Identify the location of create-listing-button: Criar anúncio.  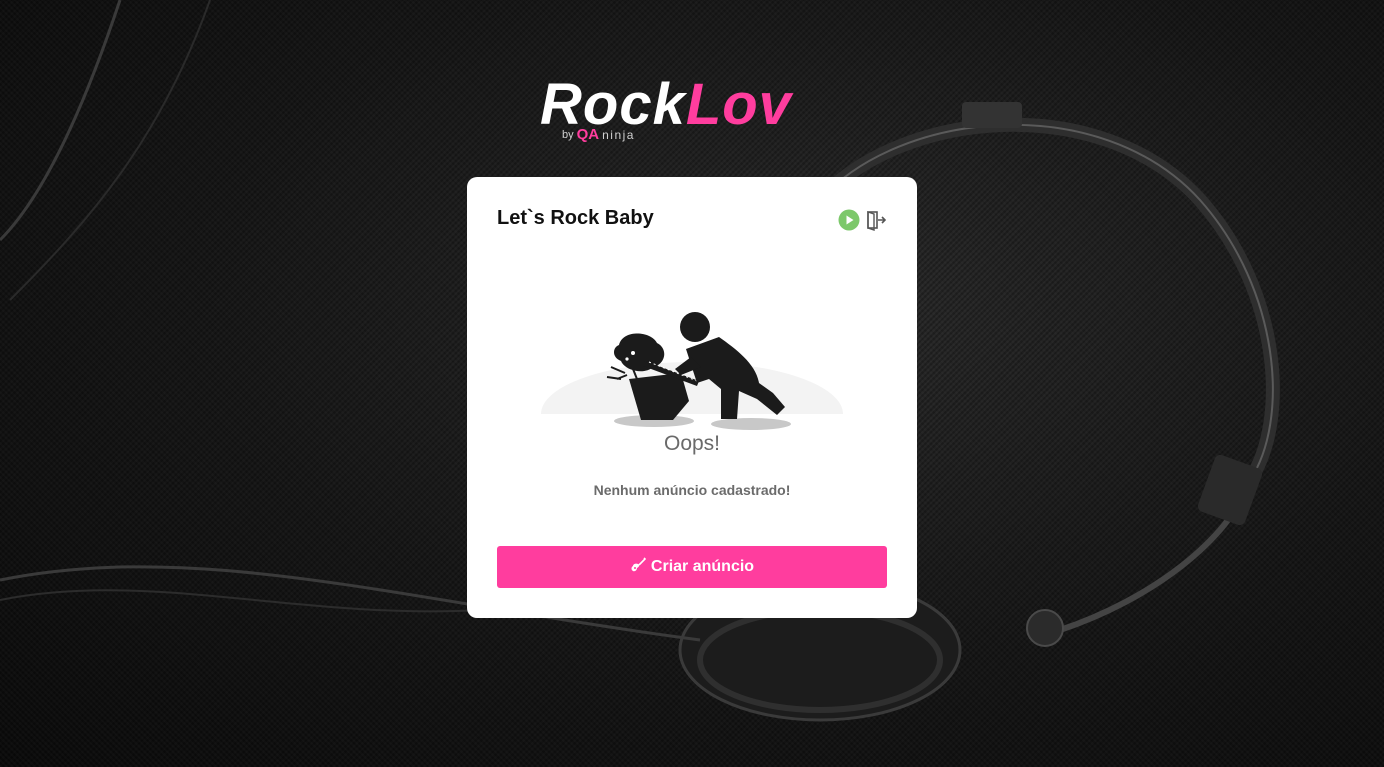
(692, 567).